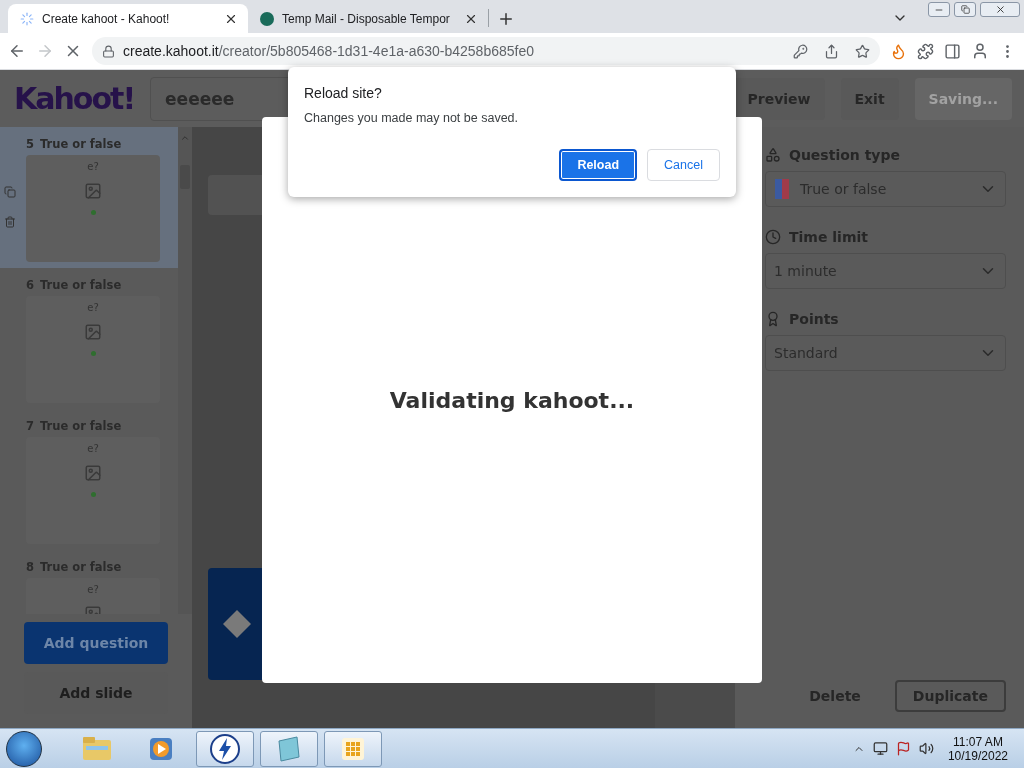  Describe the element at coordinates (289, 748) in the screenshot. I see `notepad-icon` at that location.